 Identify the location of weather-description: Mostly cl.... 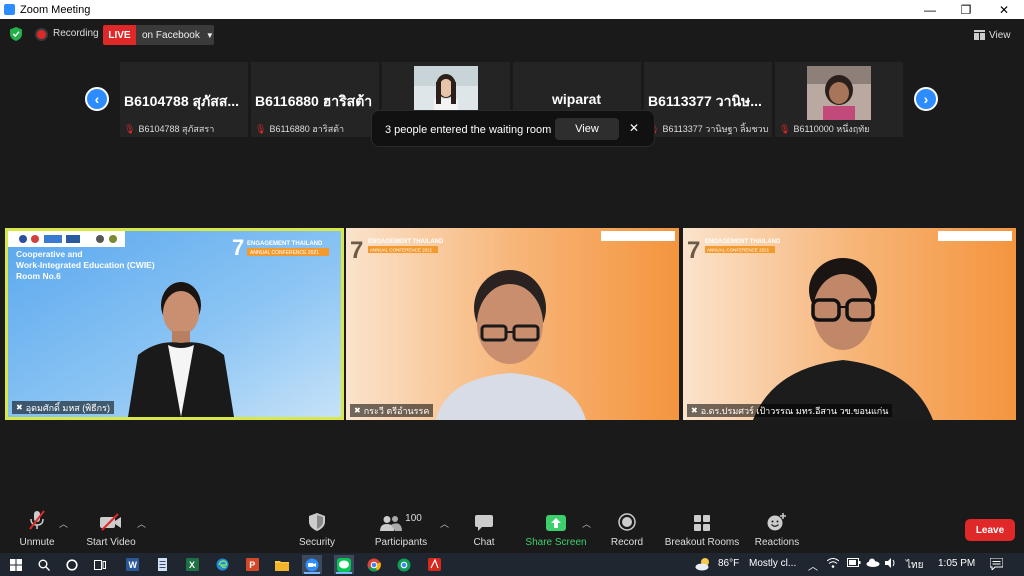
(772, 563).